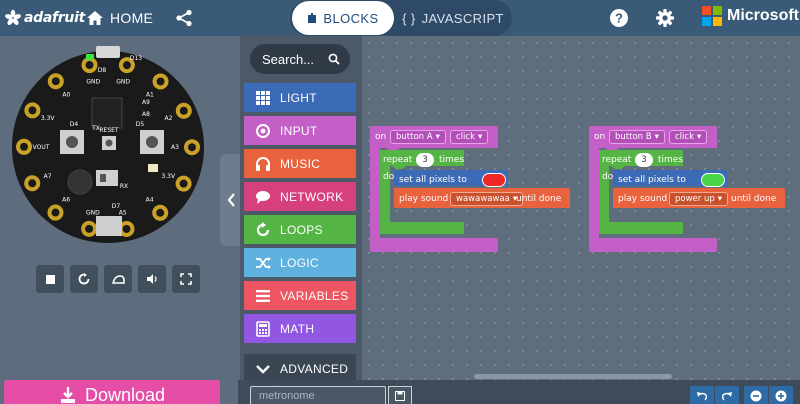  I want to click on do-label: do, so click(608, 177).